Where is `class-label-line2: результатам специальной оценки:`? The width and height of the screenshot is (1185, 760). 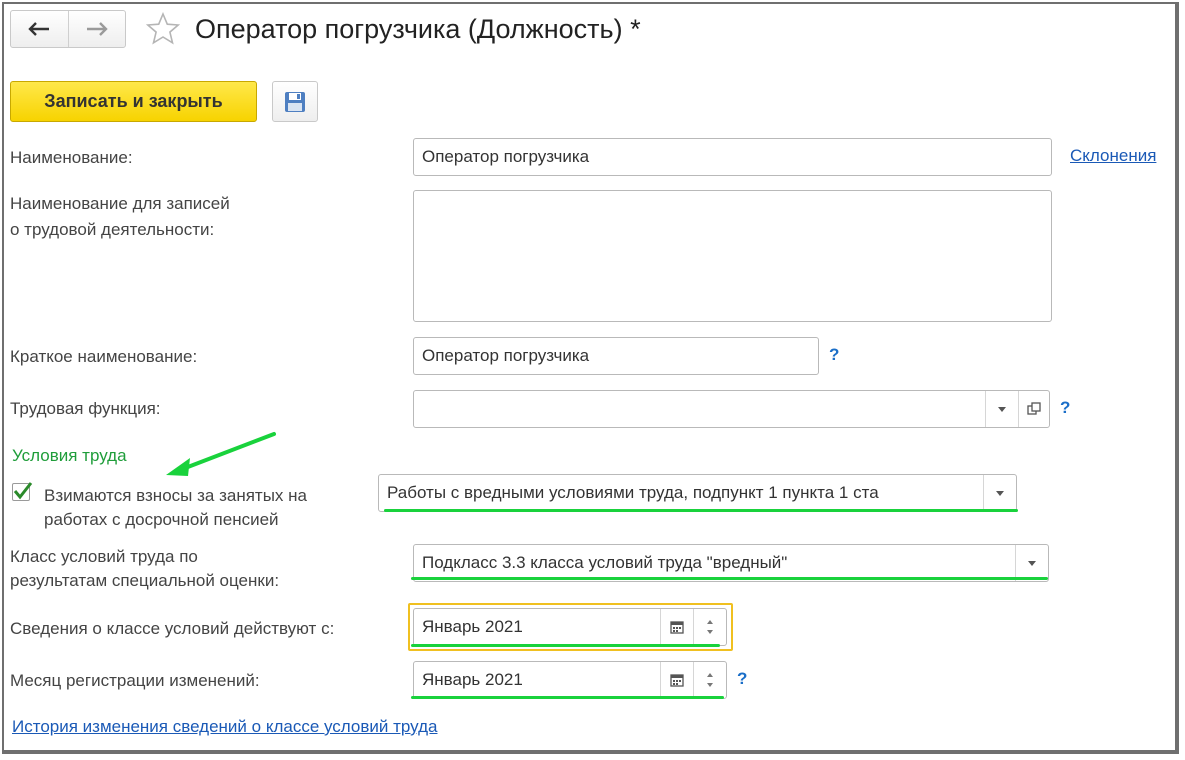
class-label-line2: результатам специальной оценки: is located at coordinates (145, 580).